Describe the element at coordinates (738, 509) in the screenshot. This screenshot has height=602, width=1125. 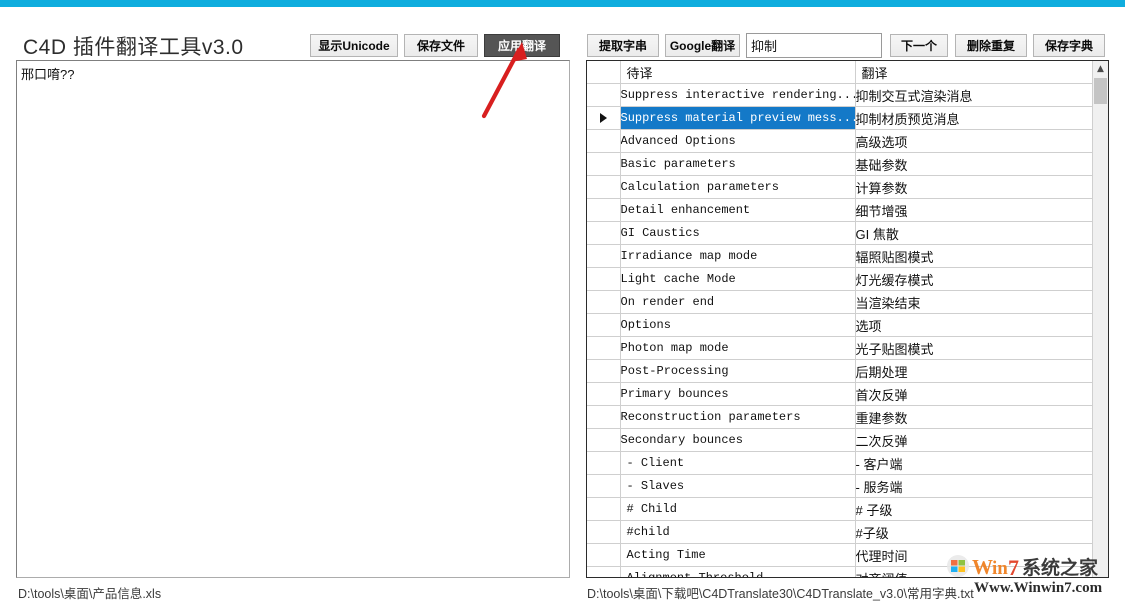
I see `cell-source: # Child` at that location.